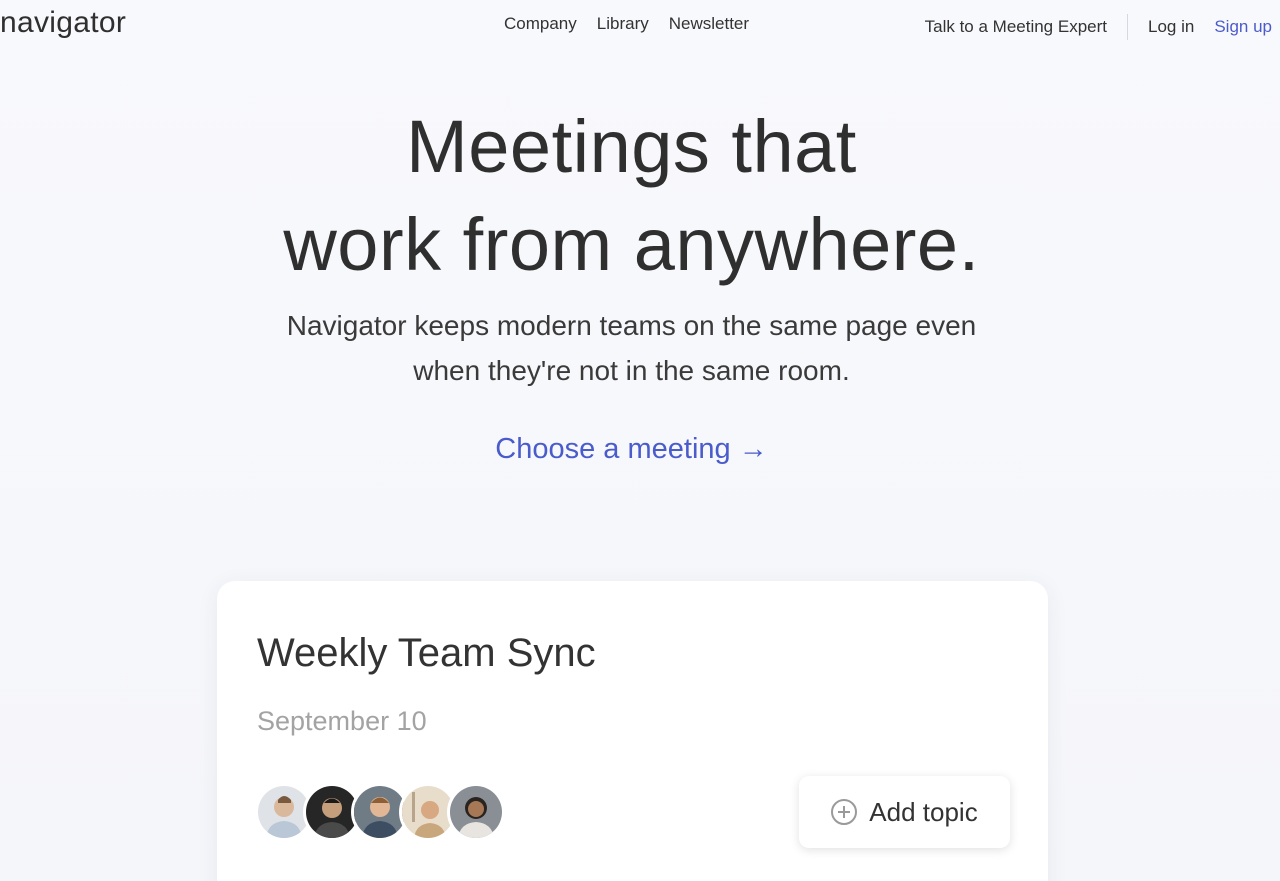 The image size is (1280, 881). What do you see at coordinates (623, 24) in the screenshot?
I see `nav-library: Library` at bounding box center [623, 24].